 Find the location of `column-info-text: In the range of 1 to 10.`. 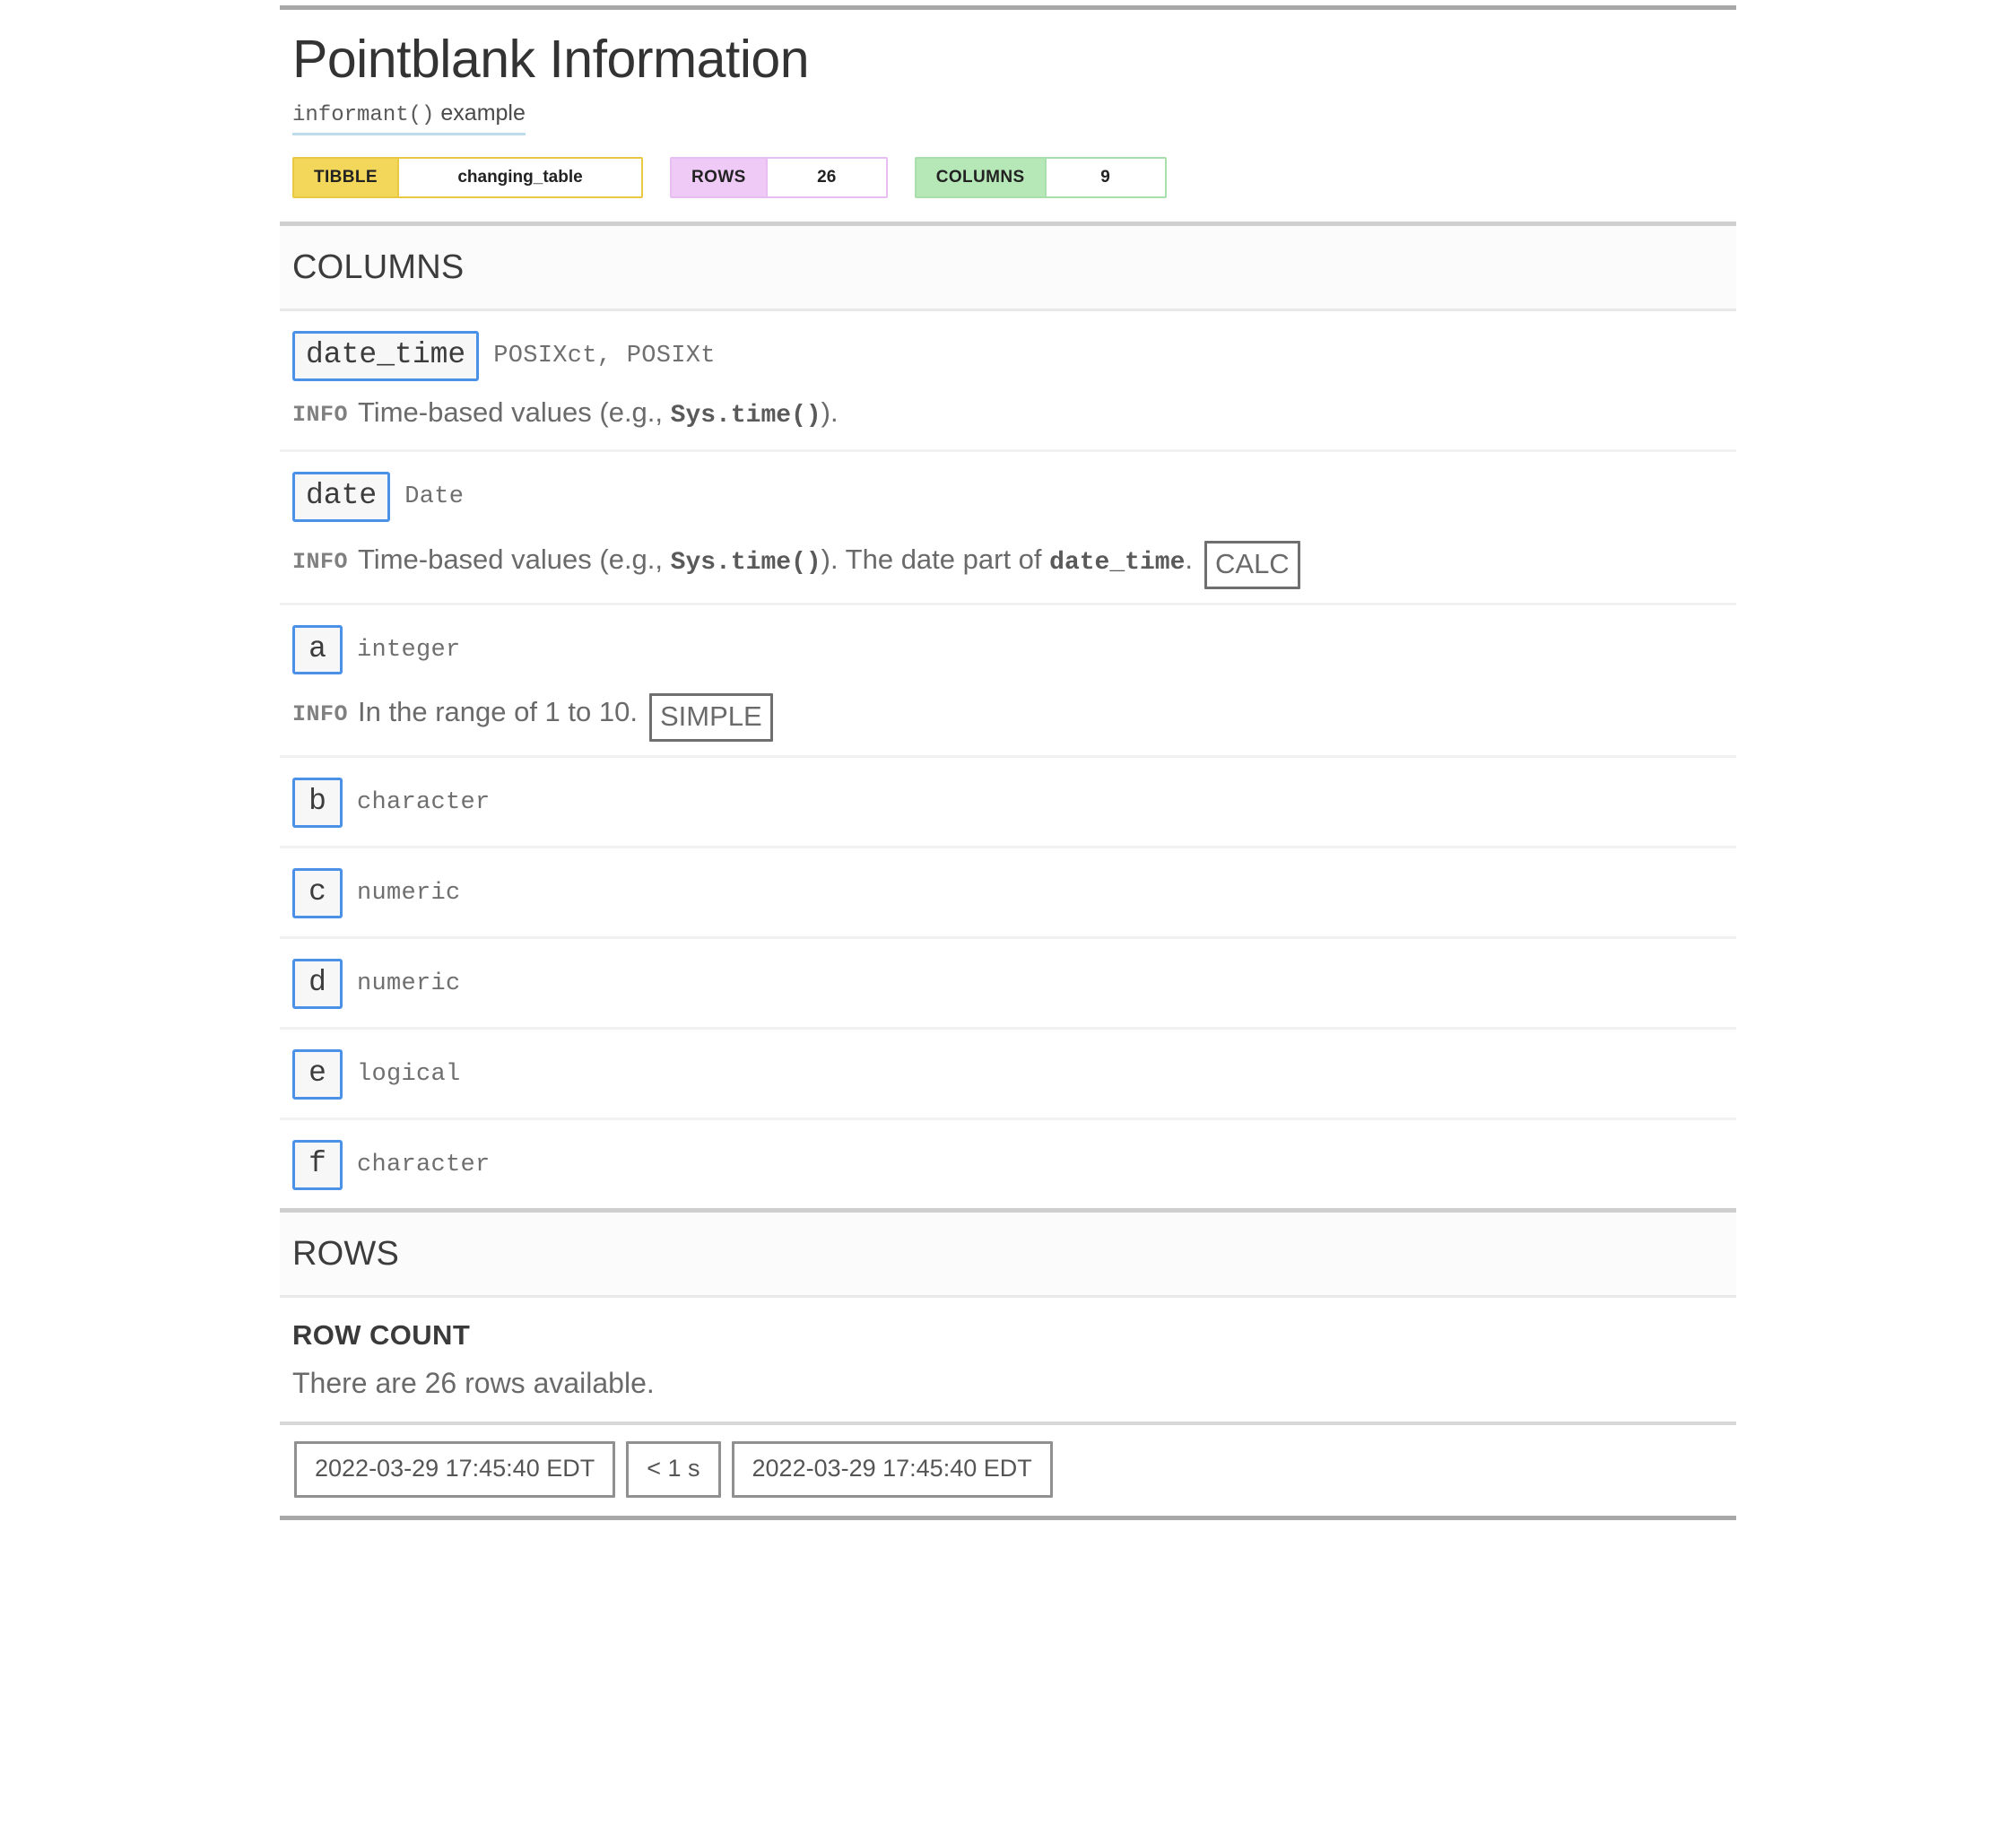

column-info-text: In the range of 1 to 10. is located at coordinates (498, 712).